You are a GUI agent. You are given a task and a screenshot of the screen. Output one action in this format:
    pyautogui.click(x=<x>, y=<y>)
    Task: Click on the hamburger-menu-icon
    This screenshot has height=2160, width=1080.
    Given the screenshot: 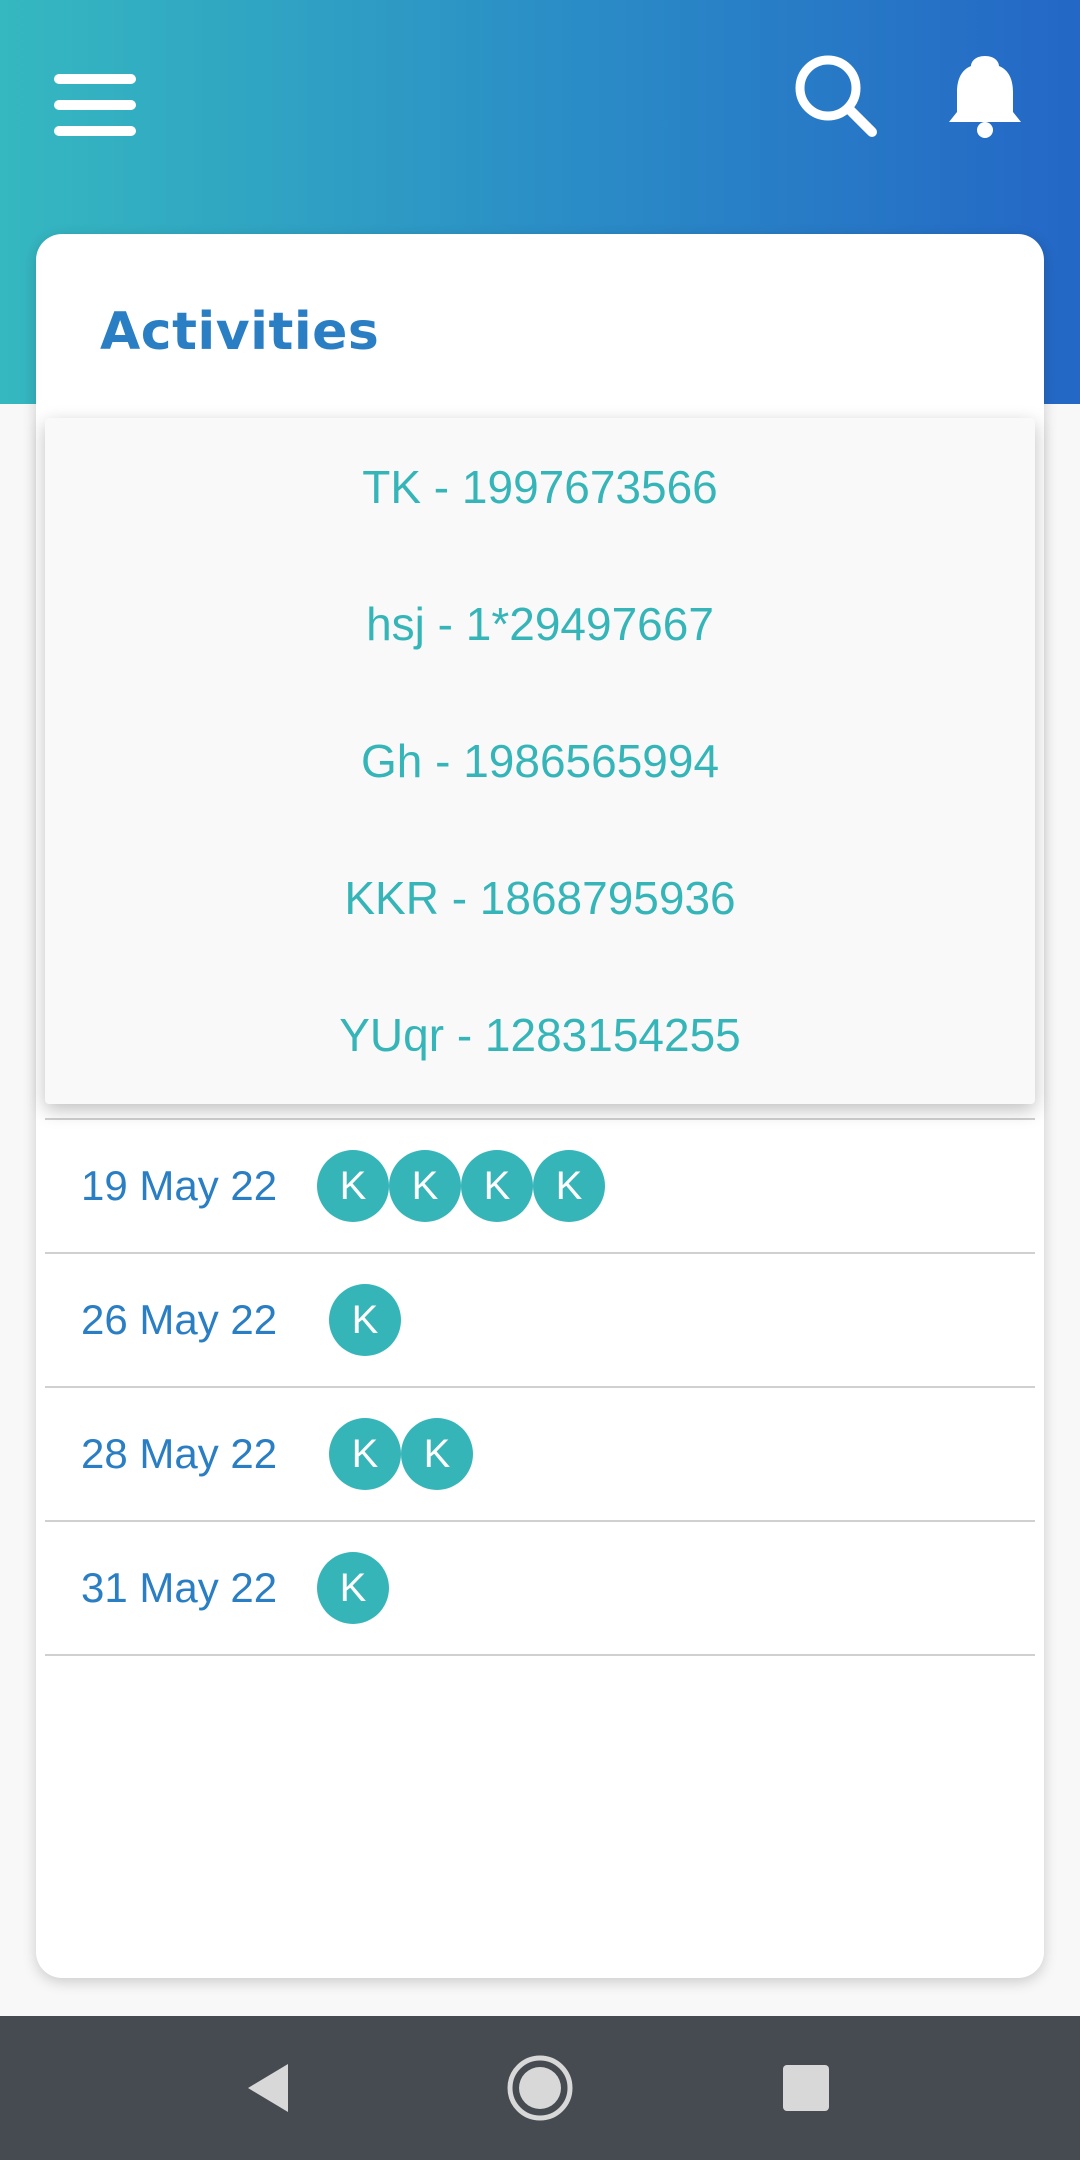 What is the action you would take?
    pyautogui.click(x=95, y=105)
    